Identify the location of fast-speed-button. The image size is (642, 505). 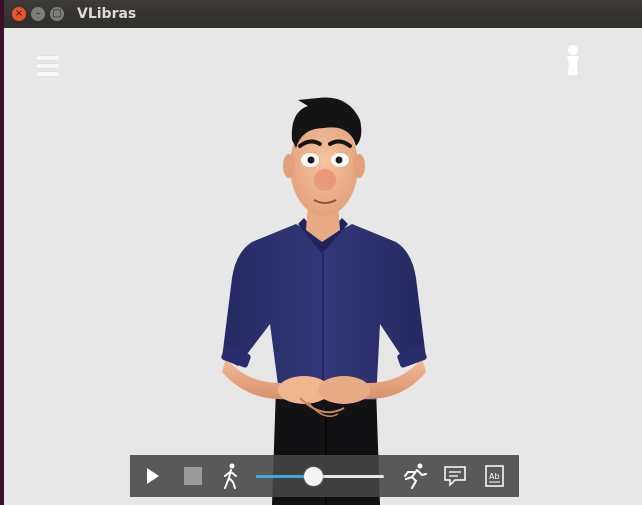
(414, 476).